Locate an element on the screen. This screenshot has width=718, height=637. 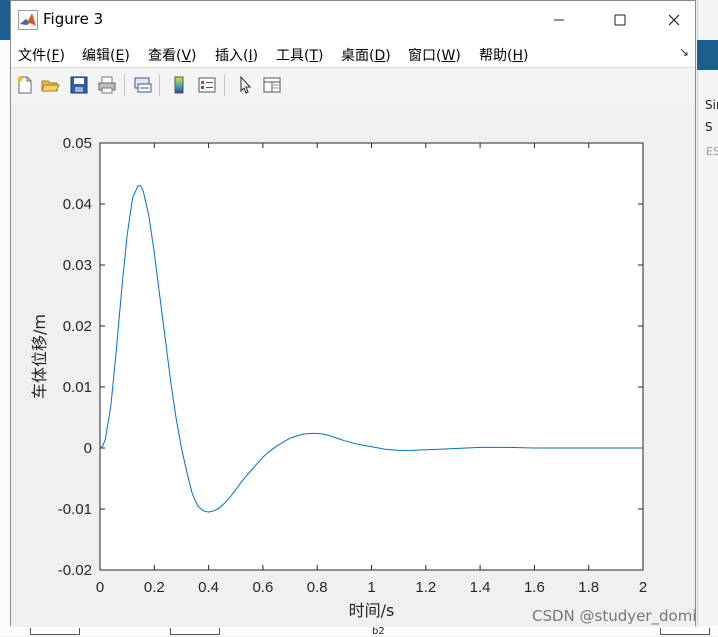
save-icon is located at coordinates (79, 85).